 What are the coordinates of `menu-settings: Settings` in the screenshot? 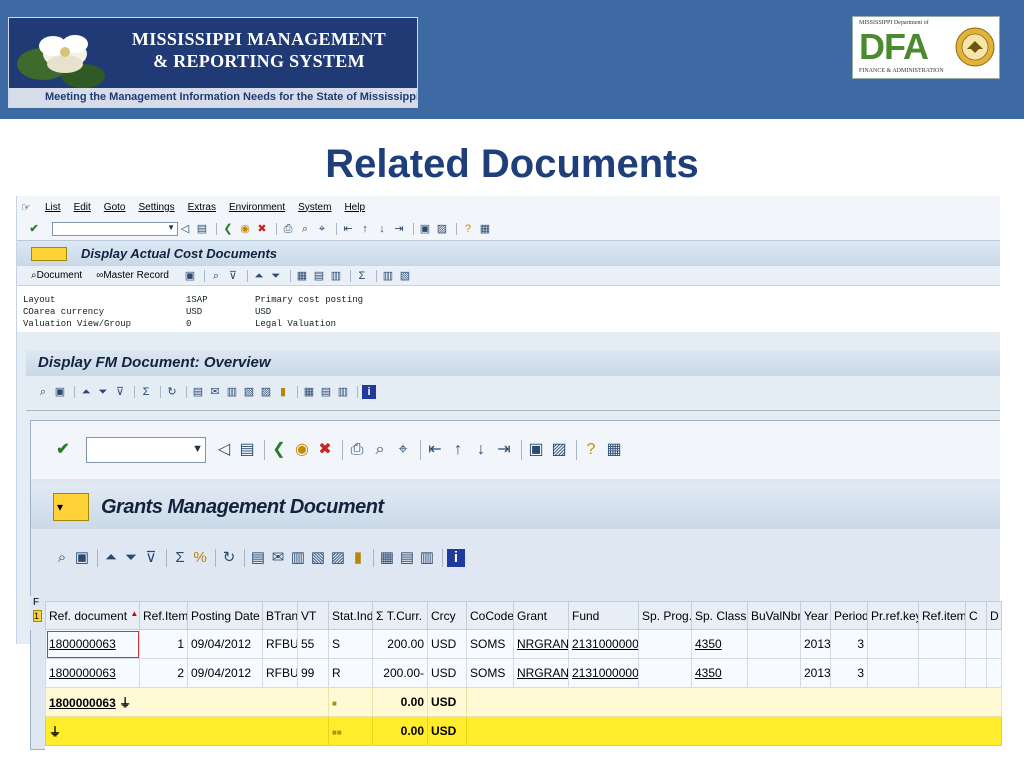 It's located at (156, 207).